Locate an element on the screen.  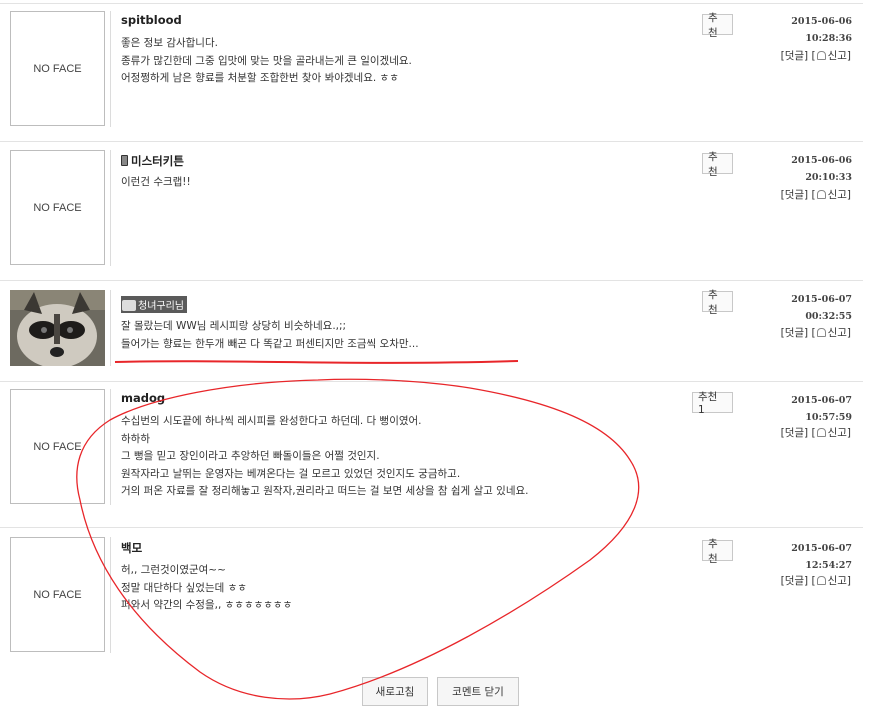
comment-author: 백모 is located at coordinates (131, 548).